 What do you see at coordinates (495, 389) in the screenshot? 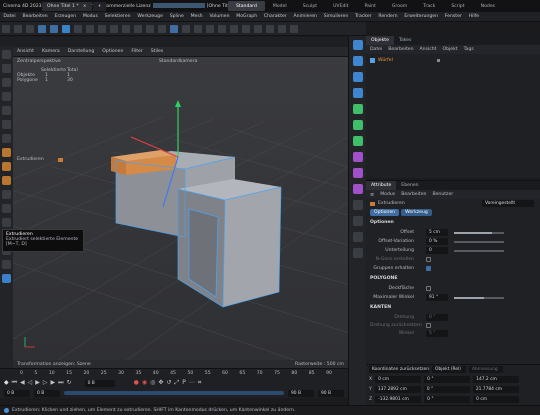
I see `size-y-field: 21.7784 cm` at bounding box center [495, 389].